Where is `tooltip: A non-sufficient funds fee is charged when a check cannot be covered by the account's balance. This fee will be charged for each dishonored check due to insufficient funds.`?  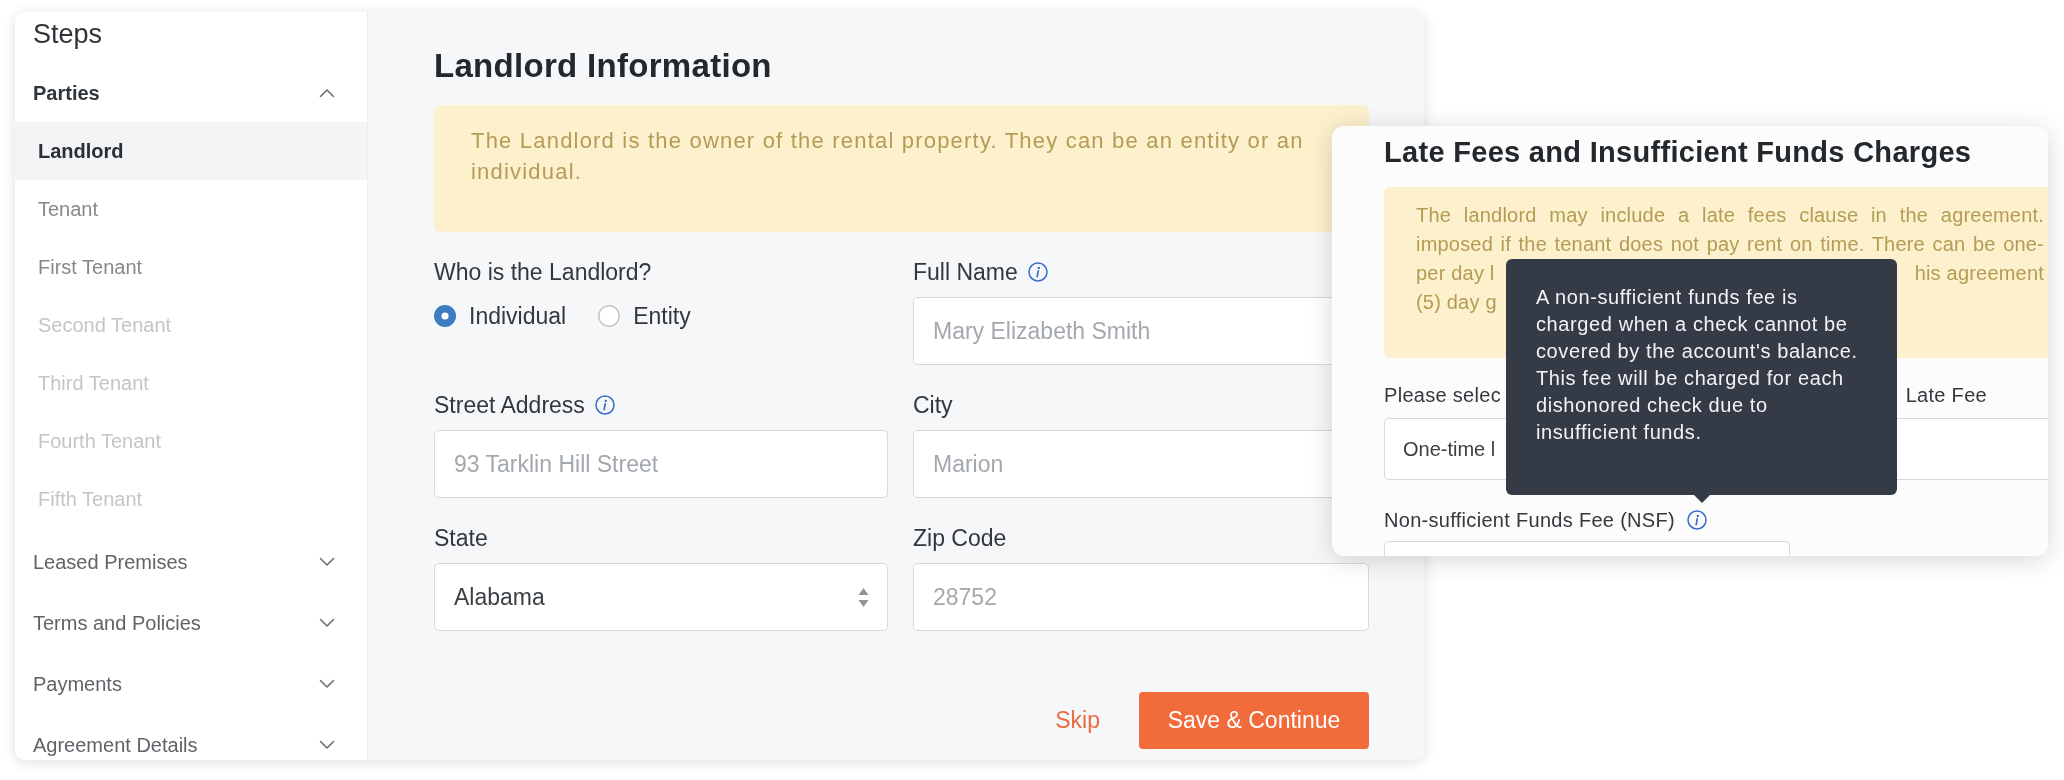 tooltip: A non-sufficient funds fee is charged when a check cannot be covered by the account's balance. This fee will be charged for each dishonored check due to insufficient funds. is located at coordinates (1701, 377).